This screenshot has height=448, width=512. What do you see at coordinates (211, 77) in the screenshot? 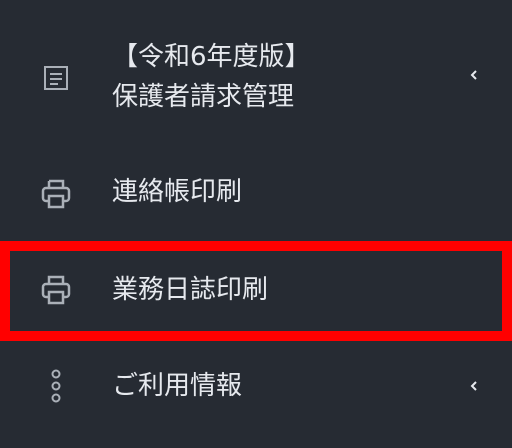
I see `menu-item-label: 【令和6年度版】 保護者請求管理` at bounding box center [211, 77].